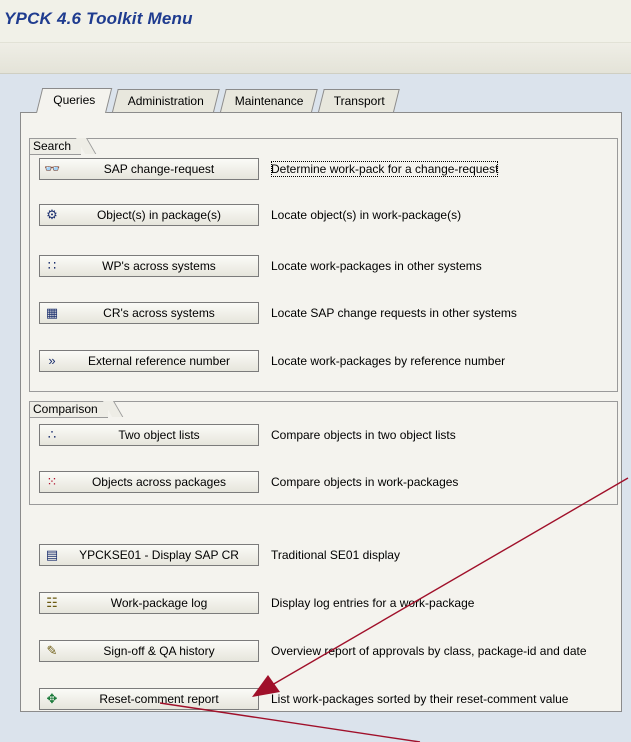 Image resolution: width=631 pixels, height=742 pixels. Describe the element at coordinates (52, 168) in the screenshot. I see `binoculars-icon: 👓` at that location.